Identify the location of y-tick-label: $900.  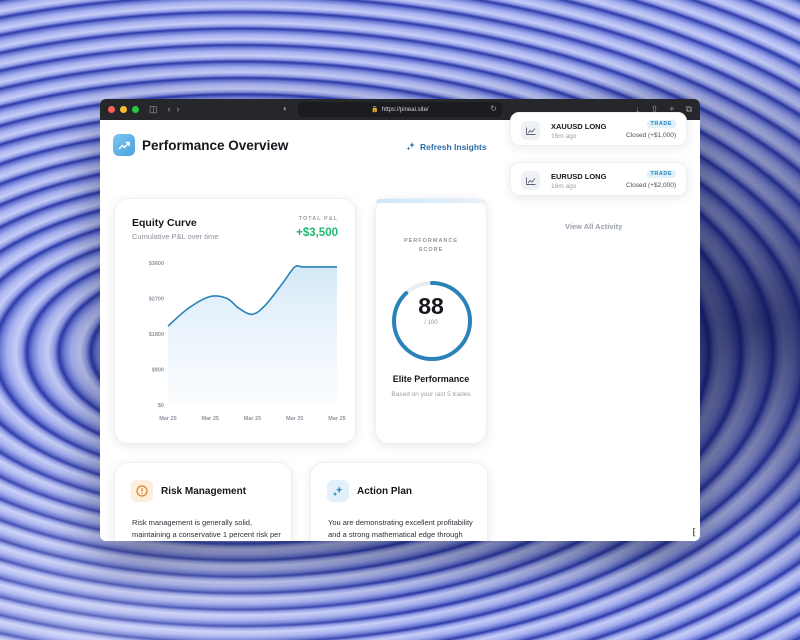
(158, 371).